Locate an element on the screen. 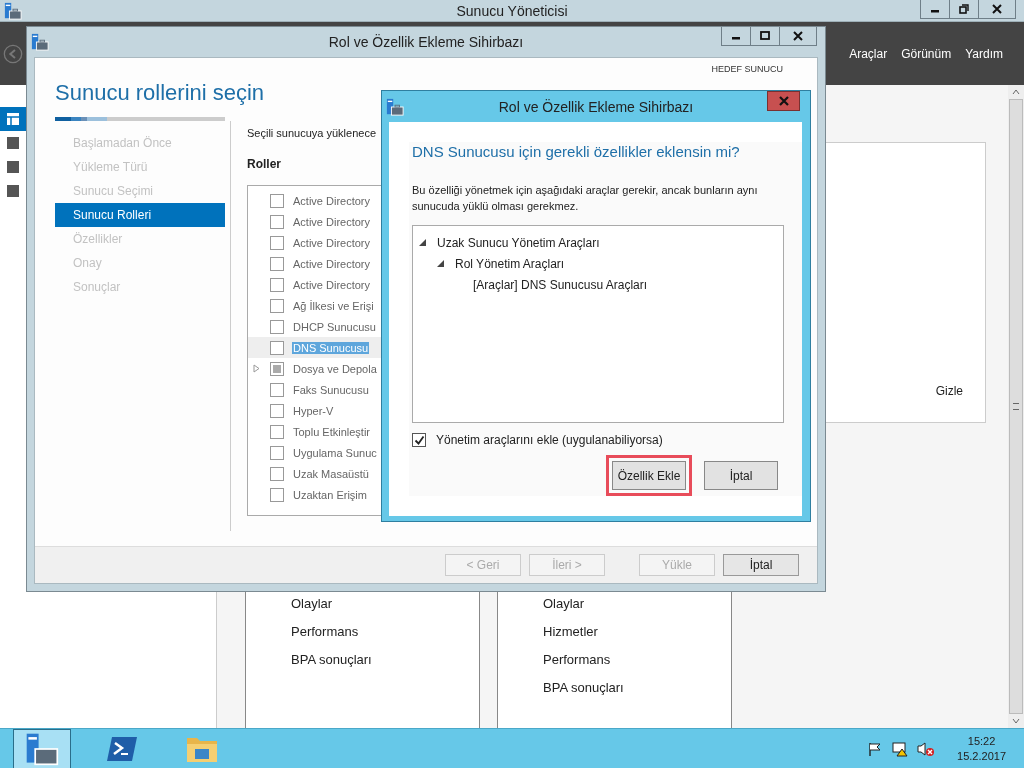  checkbox-label: Yönetim araçlarını ekle (uygulanabiliyorsa) is located at coordinates (549, 440).